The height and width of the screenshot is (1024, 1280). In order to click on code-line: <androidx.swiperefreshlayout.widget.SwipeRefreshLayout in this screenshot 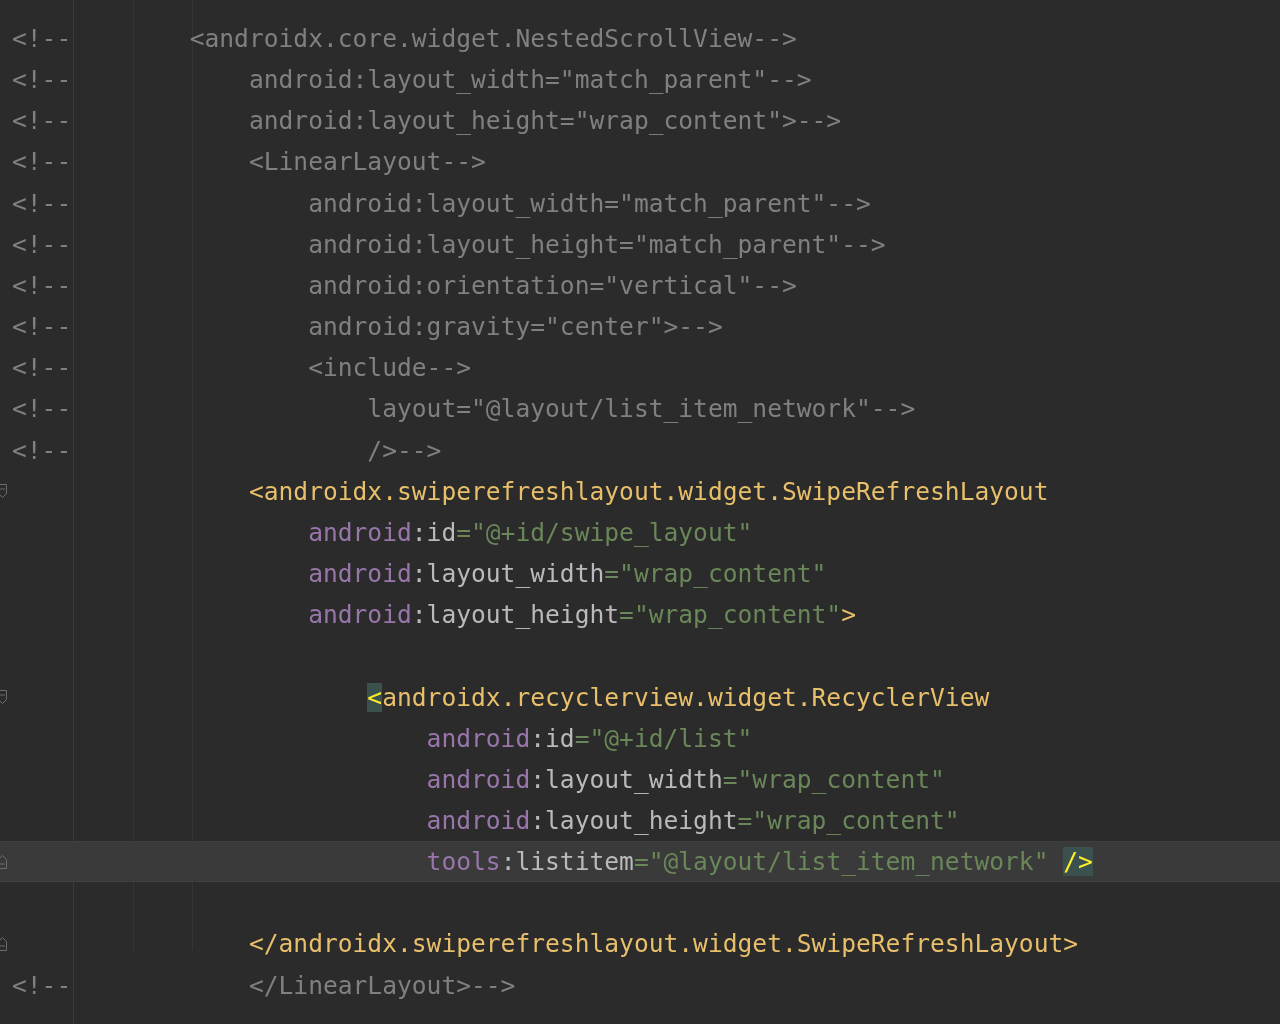, I will do `click(648, 491)`.